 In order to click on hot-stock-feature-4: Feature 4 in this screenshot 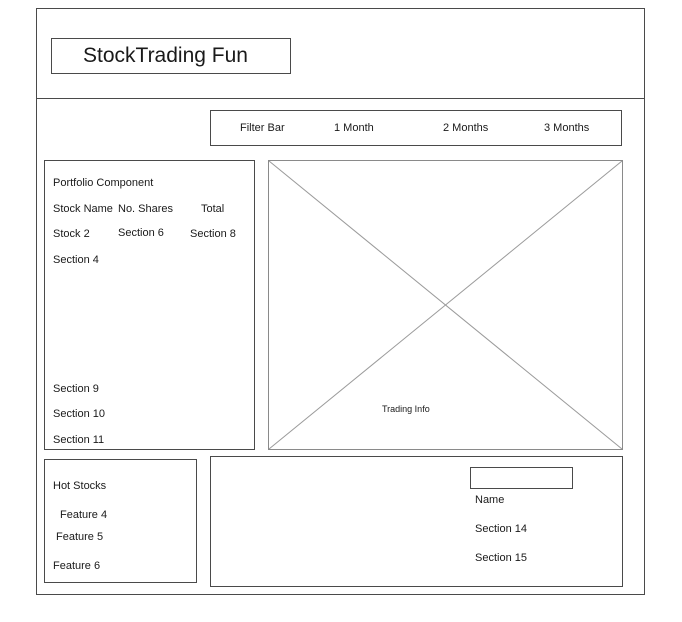, I will do `click(83, 515)`.